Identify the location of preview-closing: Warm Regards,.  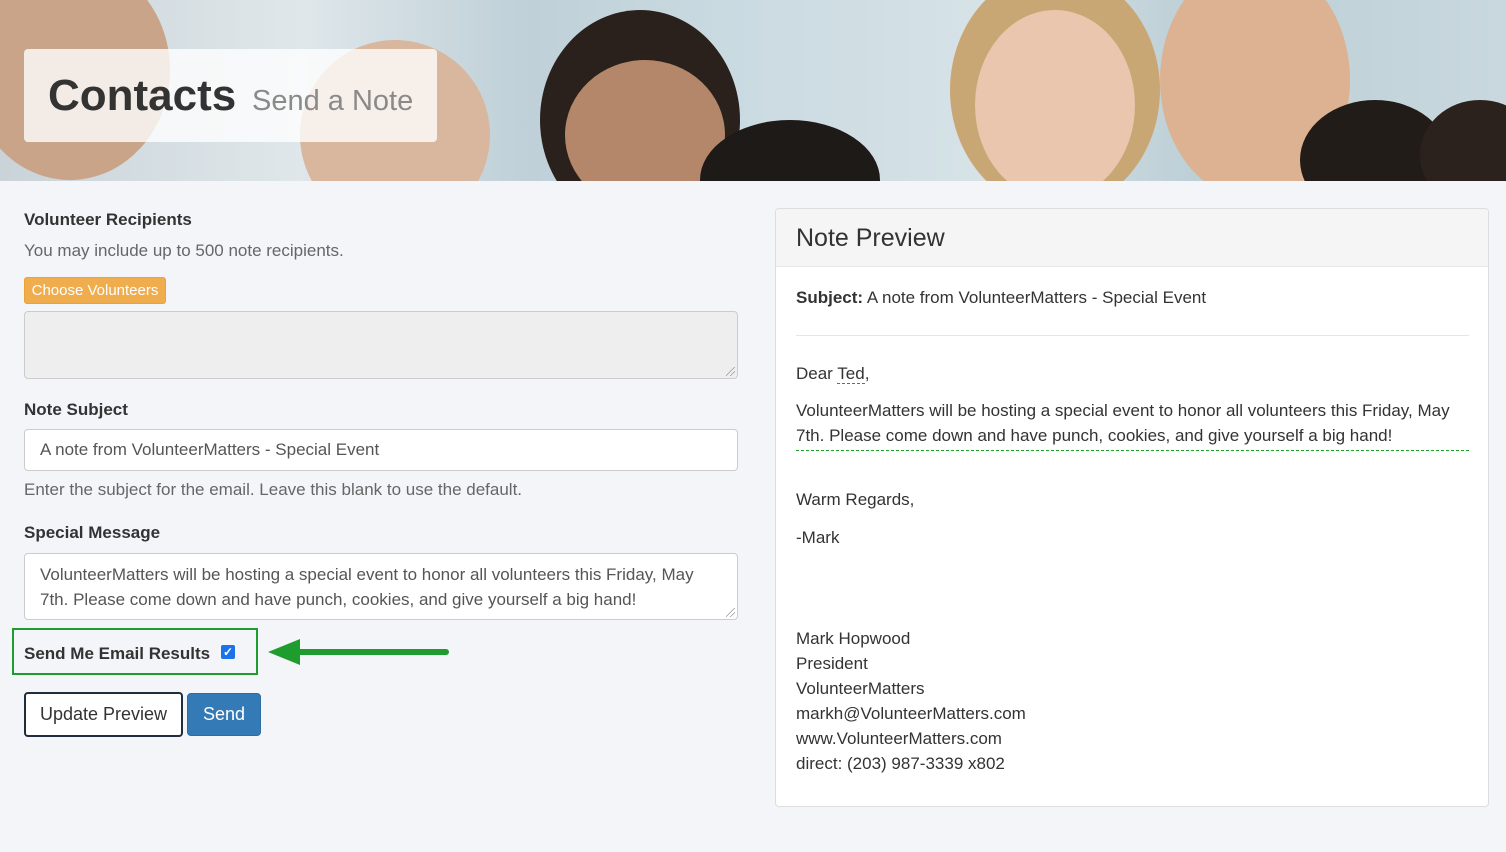
(855, 499).